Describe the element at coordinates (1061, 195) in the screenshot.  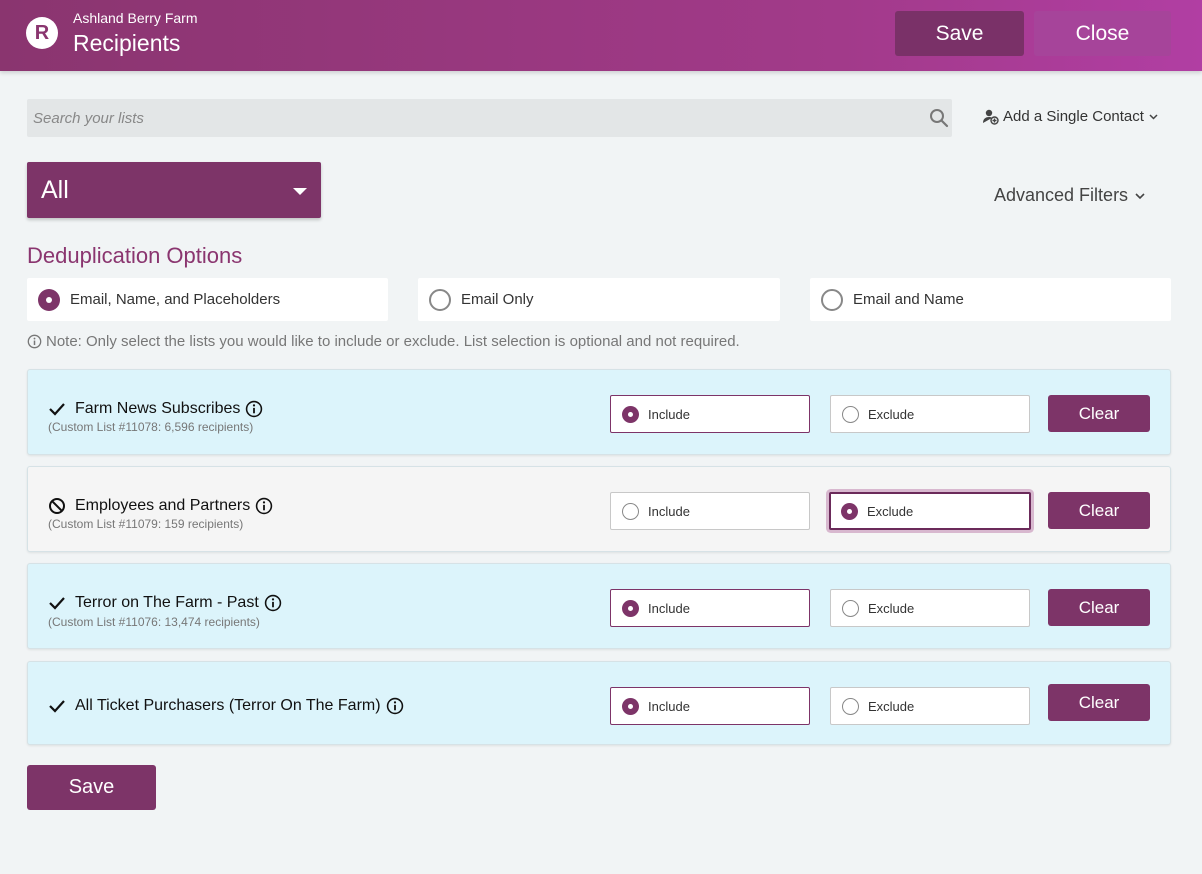
I see `advanced-filters-label: Advanced Filters` at that location.